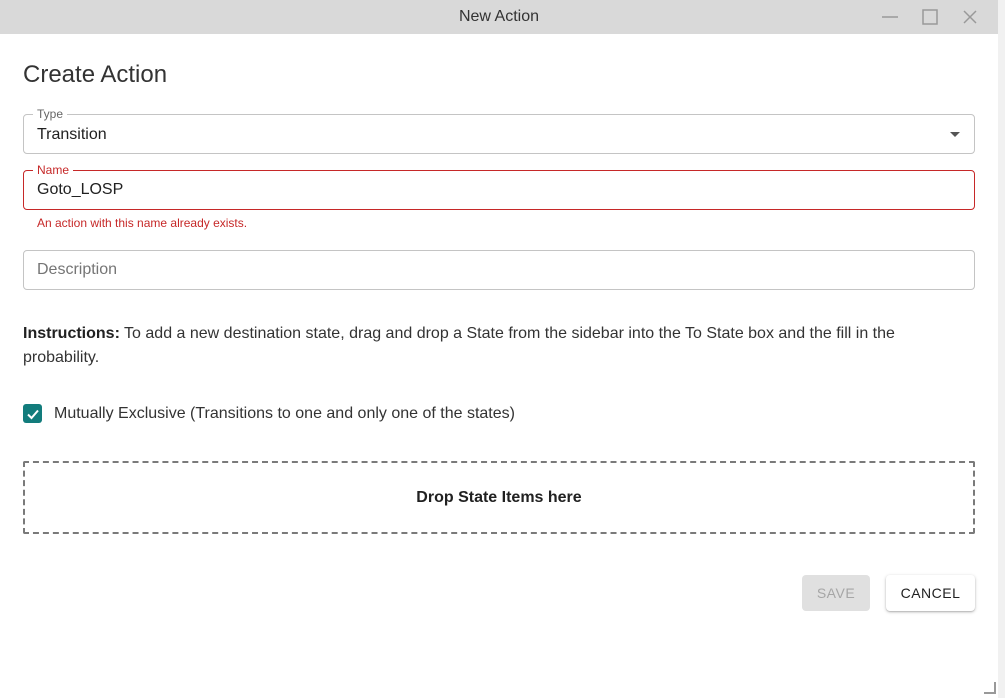 Image resolution: width=1005 pixels, height=698 pixels. I want to click on dropdown-arrow-icon, so click(955, 134).